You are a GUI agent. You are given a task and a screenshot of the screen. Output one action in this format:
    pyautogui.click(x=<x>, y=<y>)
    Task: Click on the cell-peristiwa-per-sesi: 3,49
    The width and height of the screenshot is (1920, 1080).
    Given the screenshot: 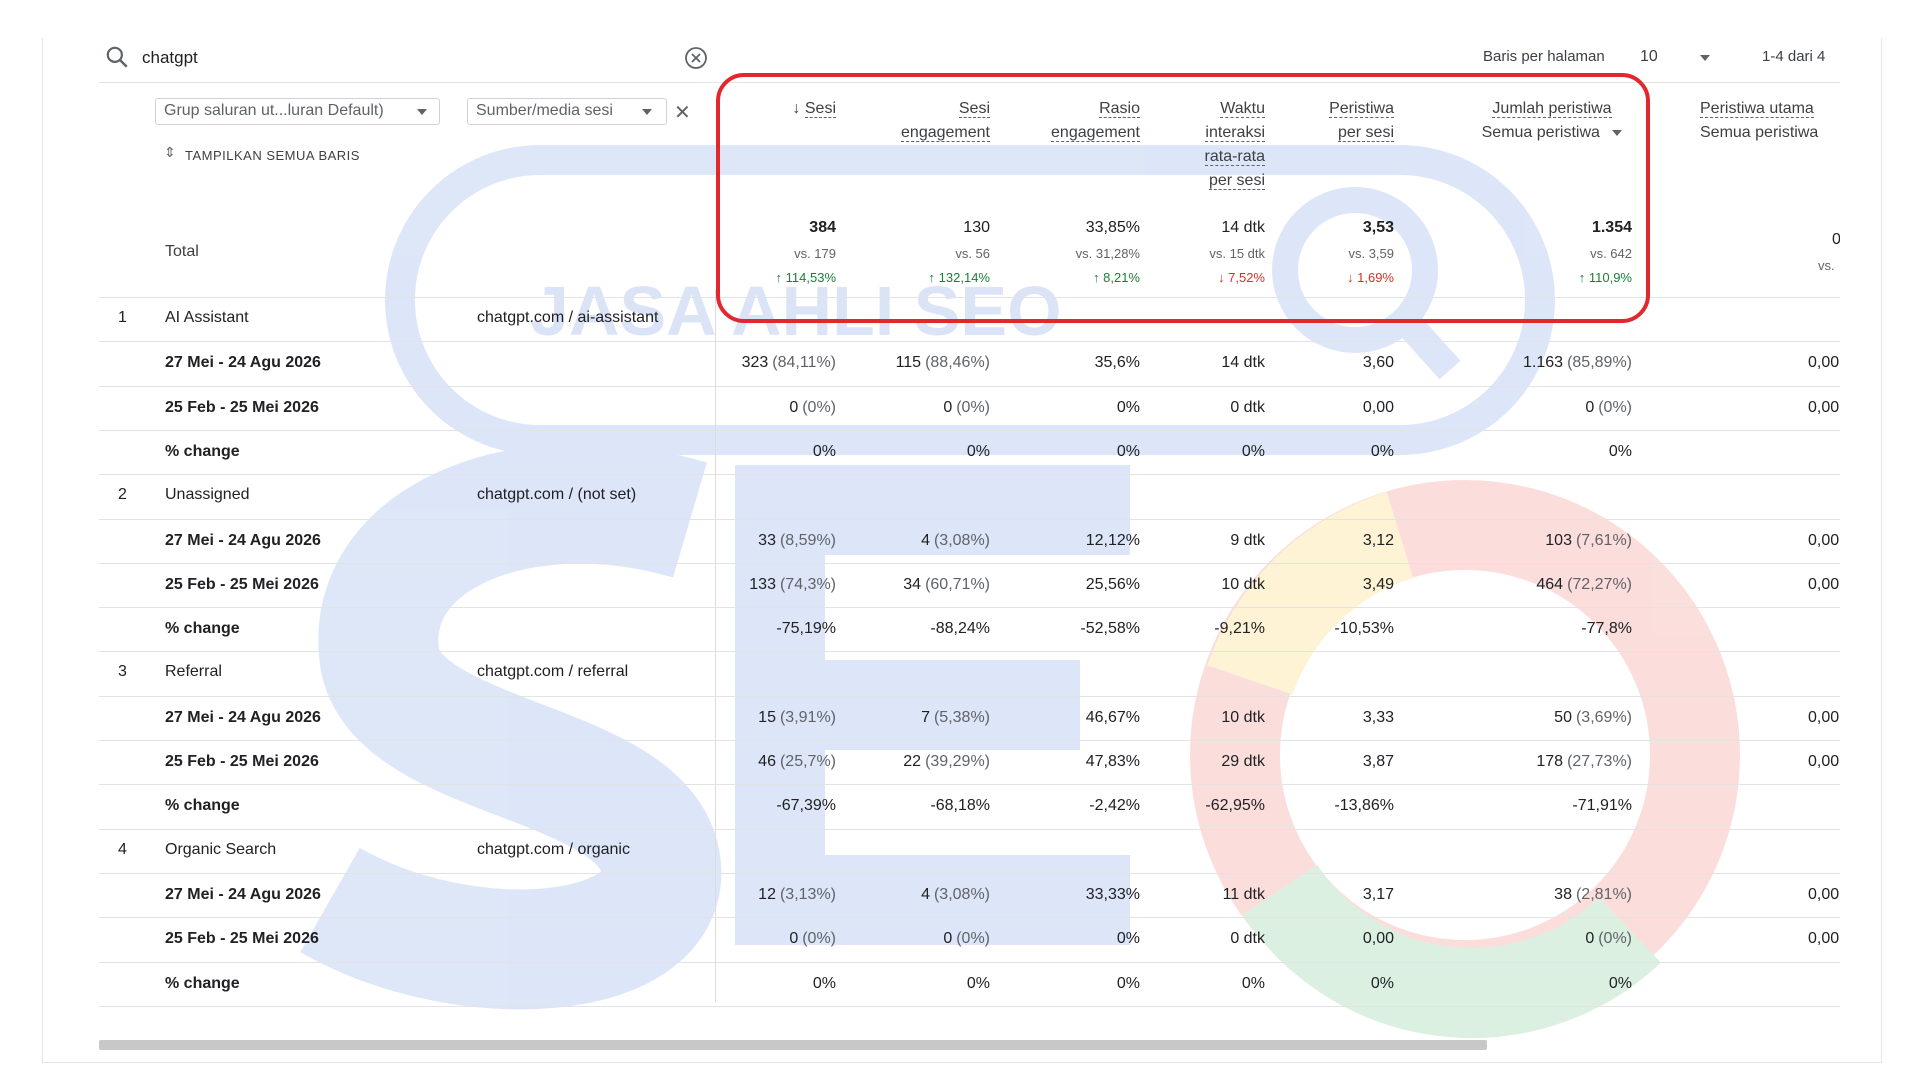 What is the action you would take?
    pyautogui.click(x=1378, y=585)
    